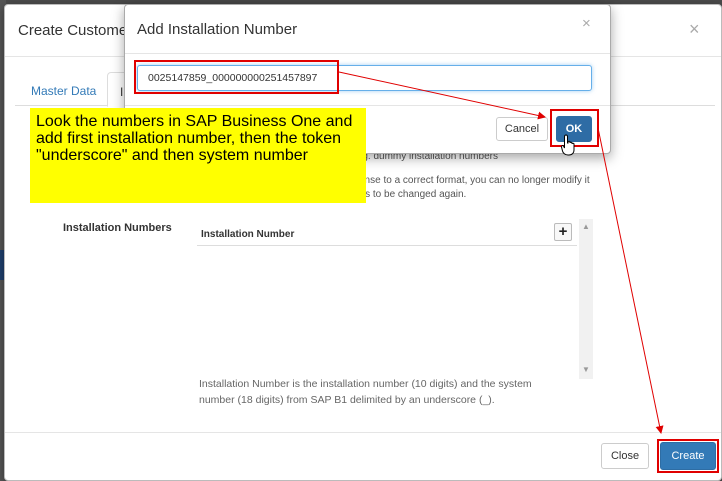 This screenshot has width=722, height=481. What do you see at coordinates (688, 456) in the screenshot?
I see `create-highlight-box` at bounding box center [688, 456].